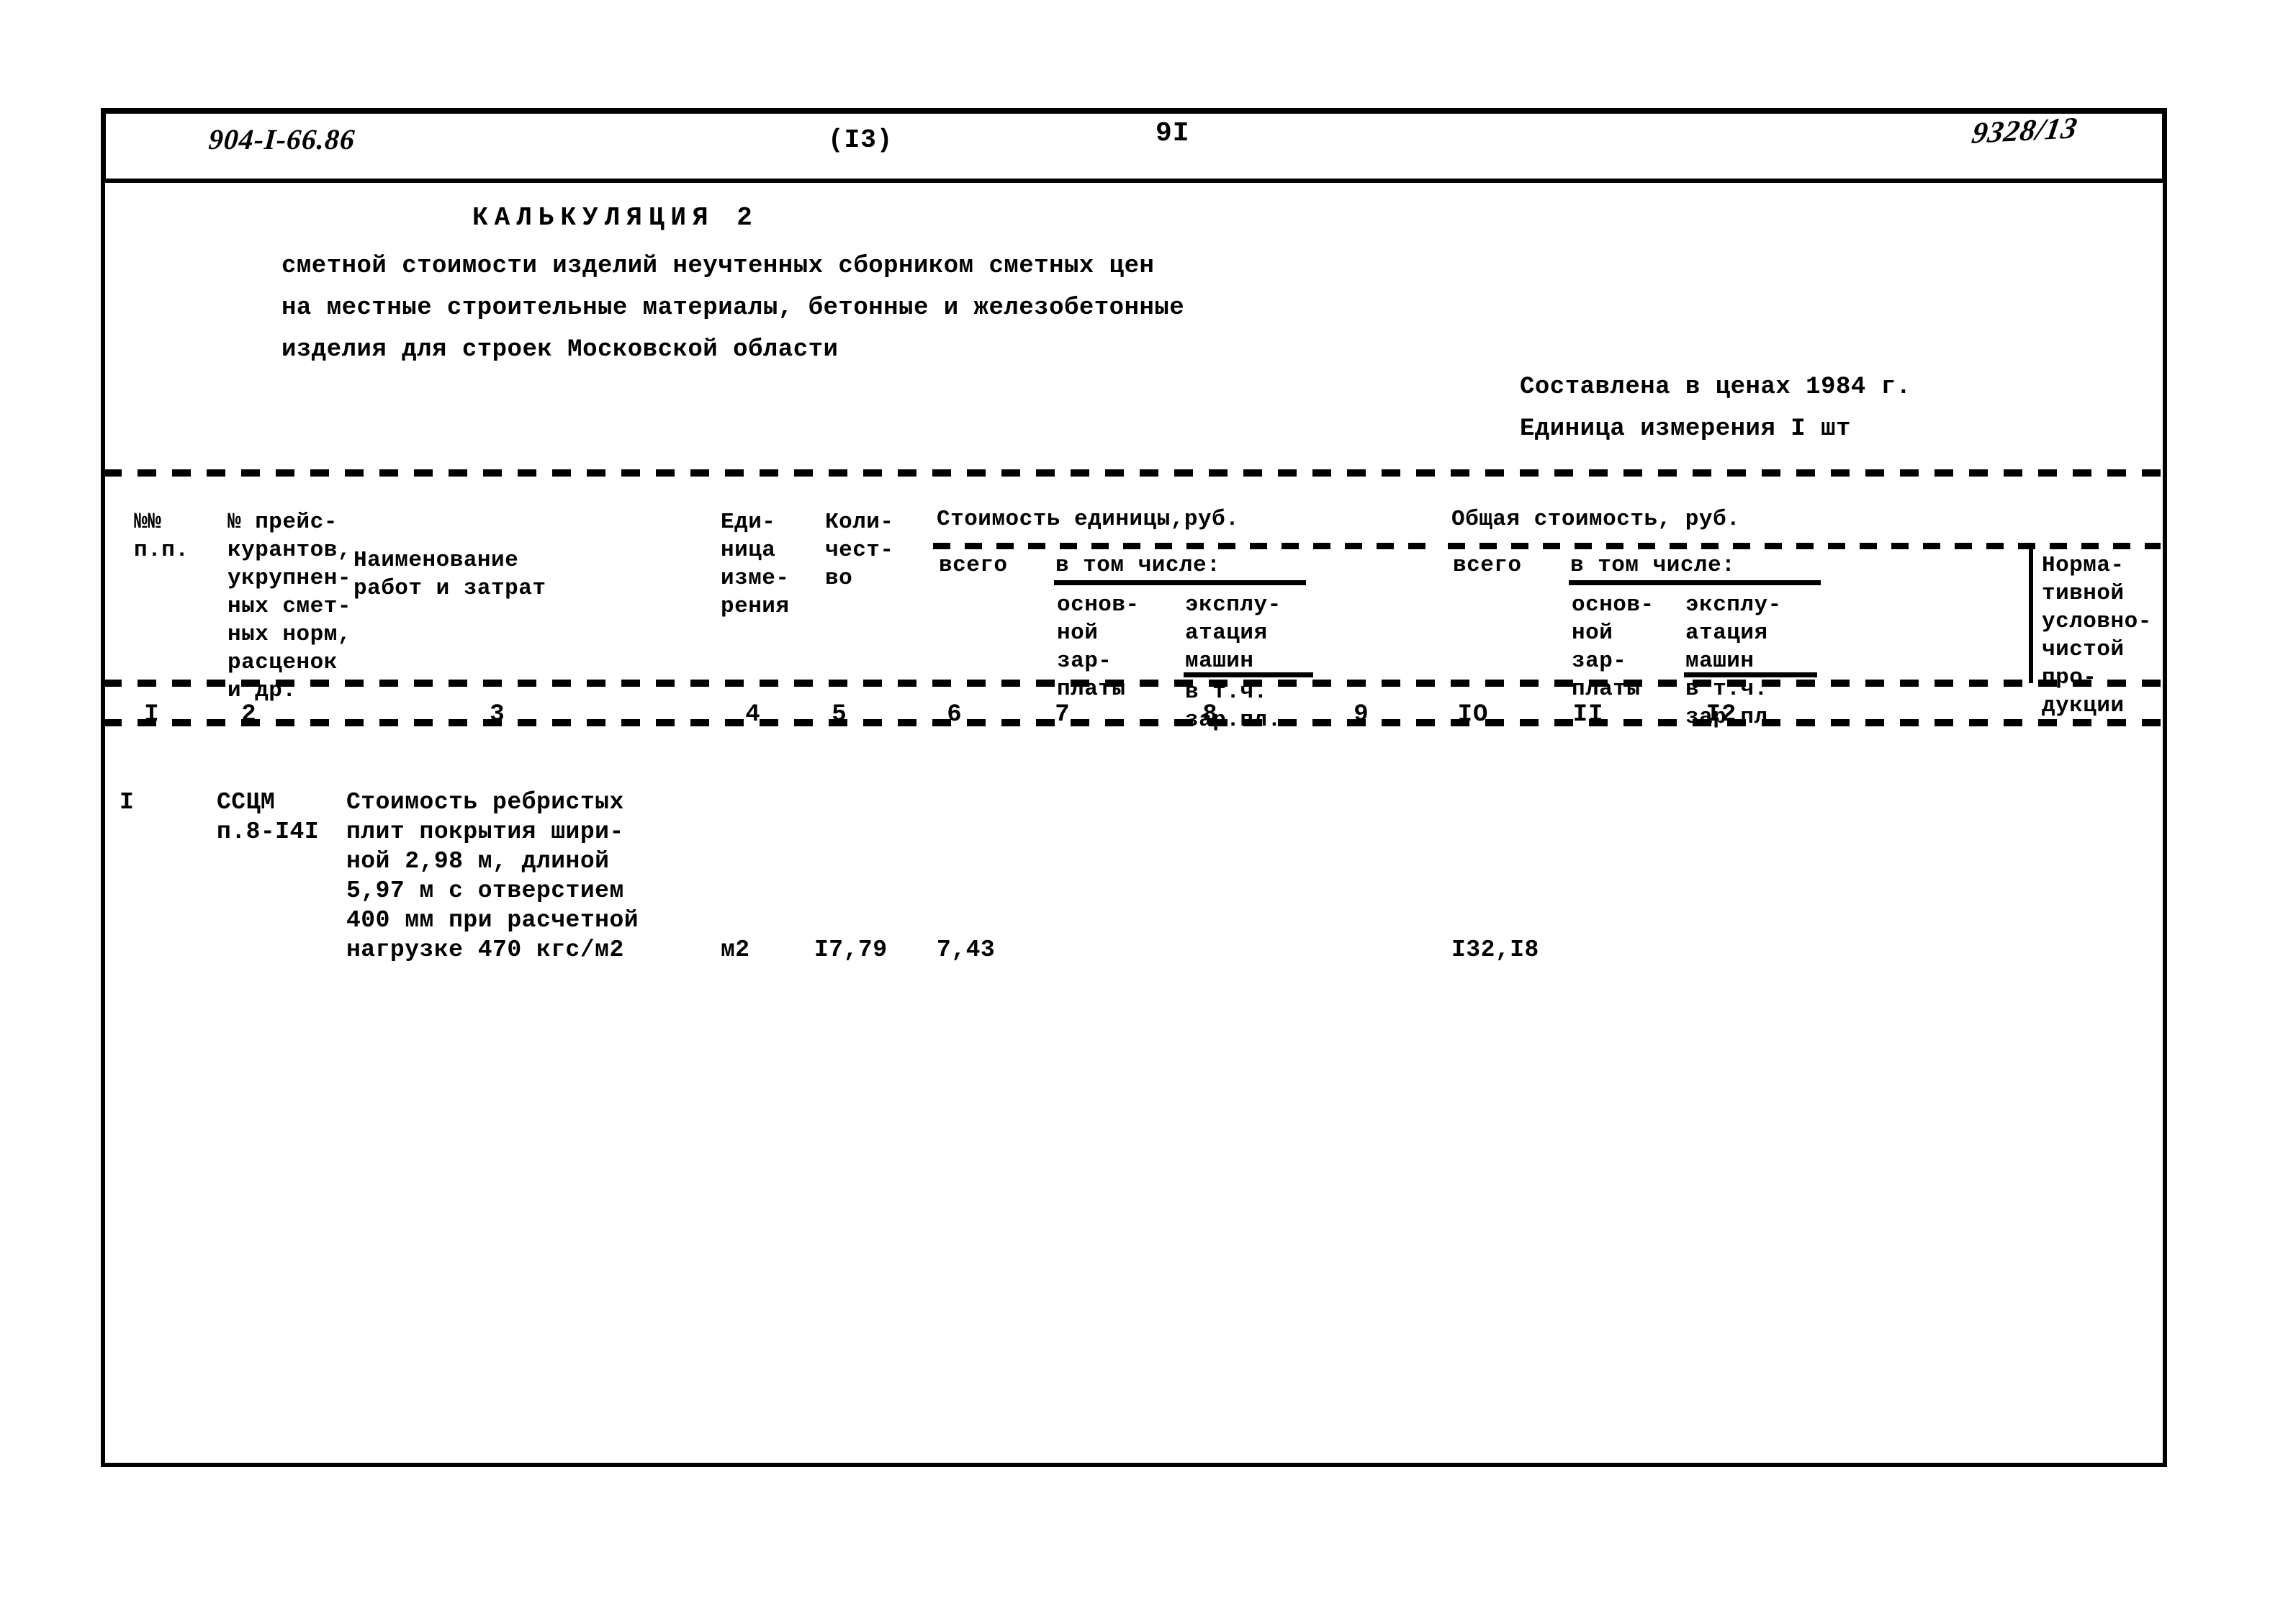  Describe the element at coordinates (1173, 133) in the screenshot. I see `page-number: 9I` at that location.